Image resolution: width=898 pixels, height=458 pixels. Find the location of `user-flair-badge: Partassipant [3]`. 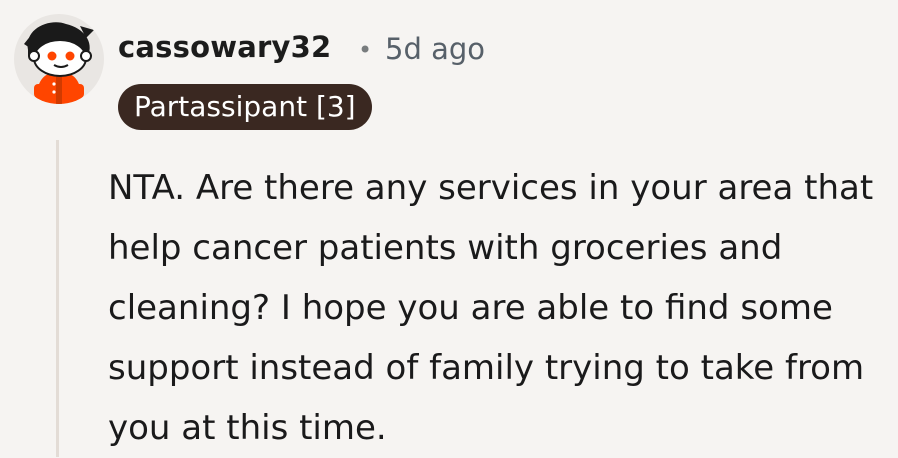

user-flair-badge: Partassipant [3] is located at coordinates (245, 107).